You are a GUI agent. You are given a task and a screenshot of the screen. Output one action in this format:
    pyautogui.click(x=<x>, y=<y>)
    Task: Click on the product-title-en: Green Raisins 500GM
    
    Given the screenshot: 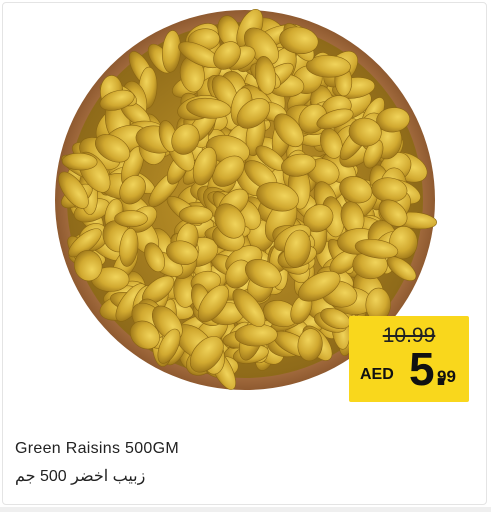 What is the action you would take?
    pyautogui.click(x=97, y=448)
    